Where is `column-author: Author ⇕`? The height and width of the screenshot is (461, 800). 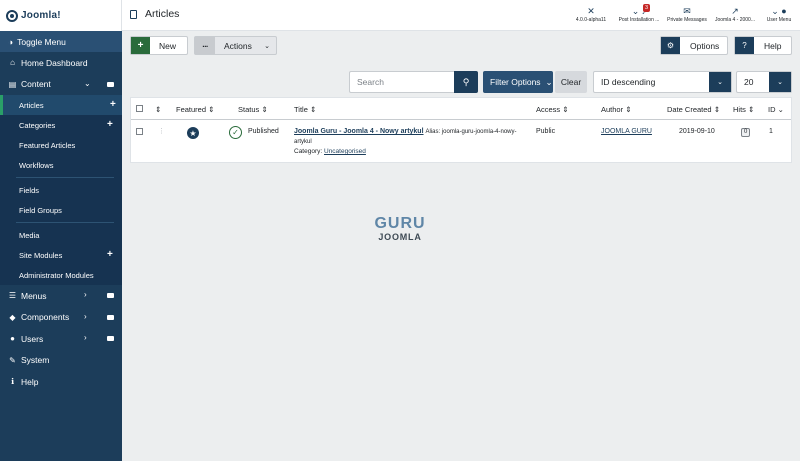 column-author: Author ⇕ is located at coordinates (616, 109).